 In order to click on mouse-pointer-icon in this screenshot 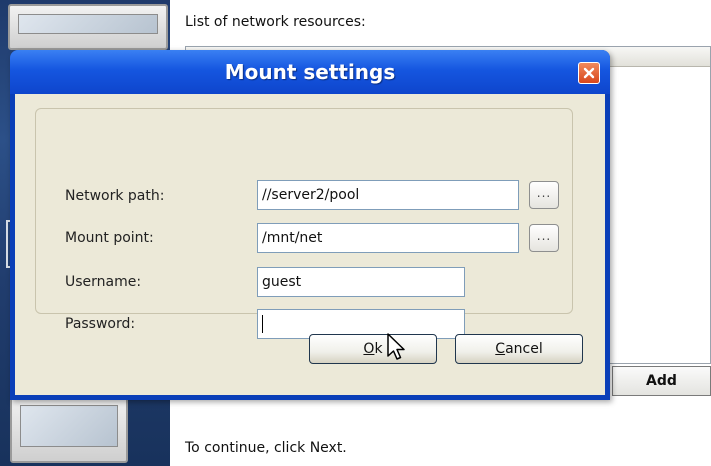, I will do `click(396, 346)`.